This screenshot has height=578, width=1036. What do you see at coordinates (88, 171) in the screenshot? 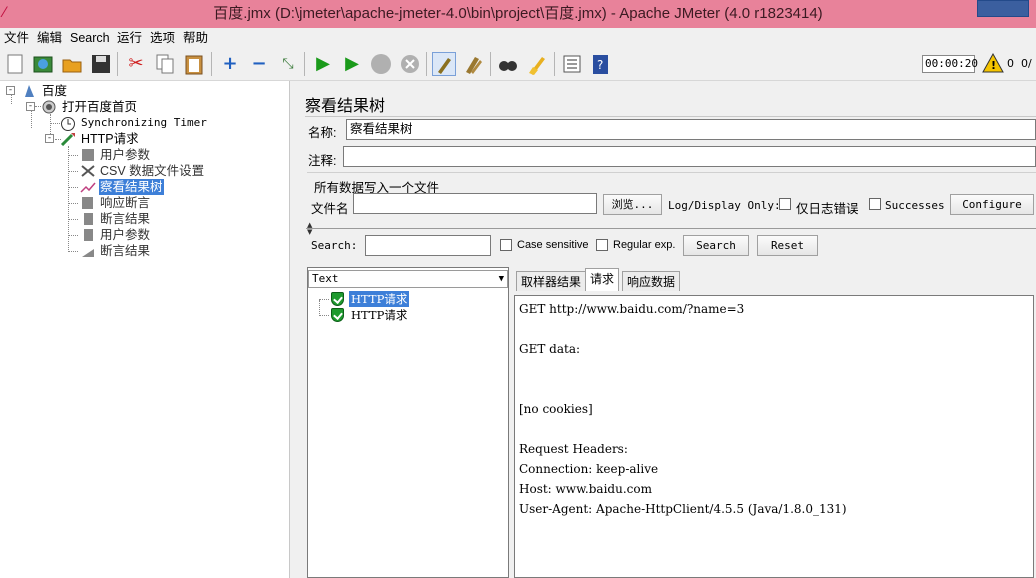
I see `csv-config-icon` at bounding box center [88, 171].